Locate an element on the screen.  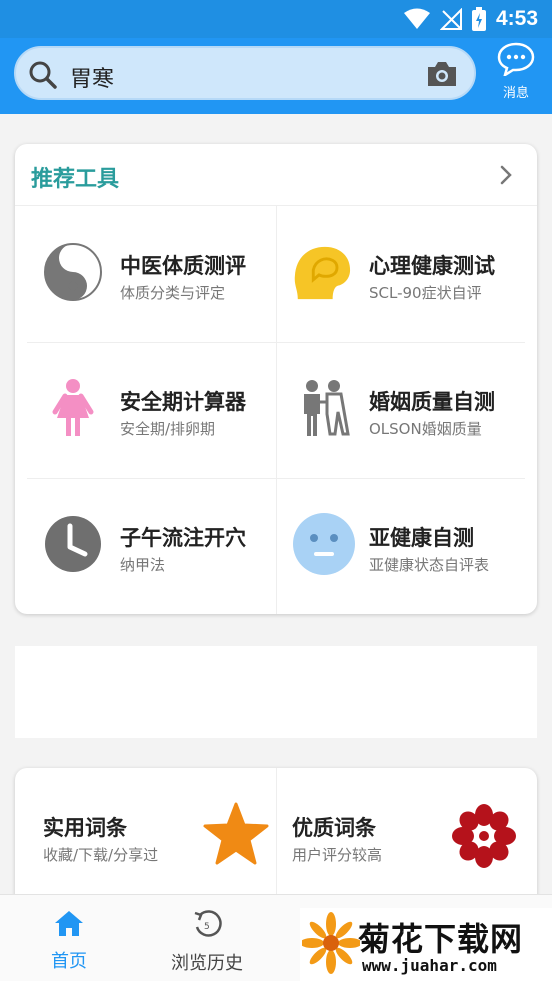
camera-icon is located at coordinates (442, 74).